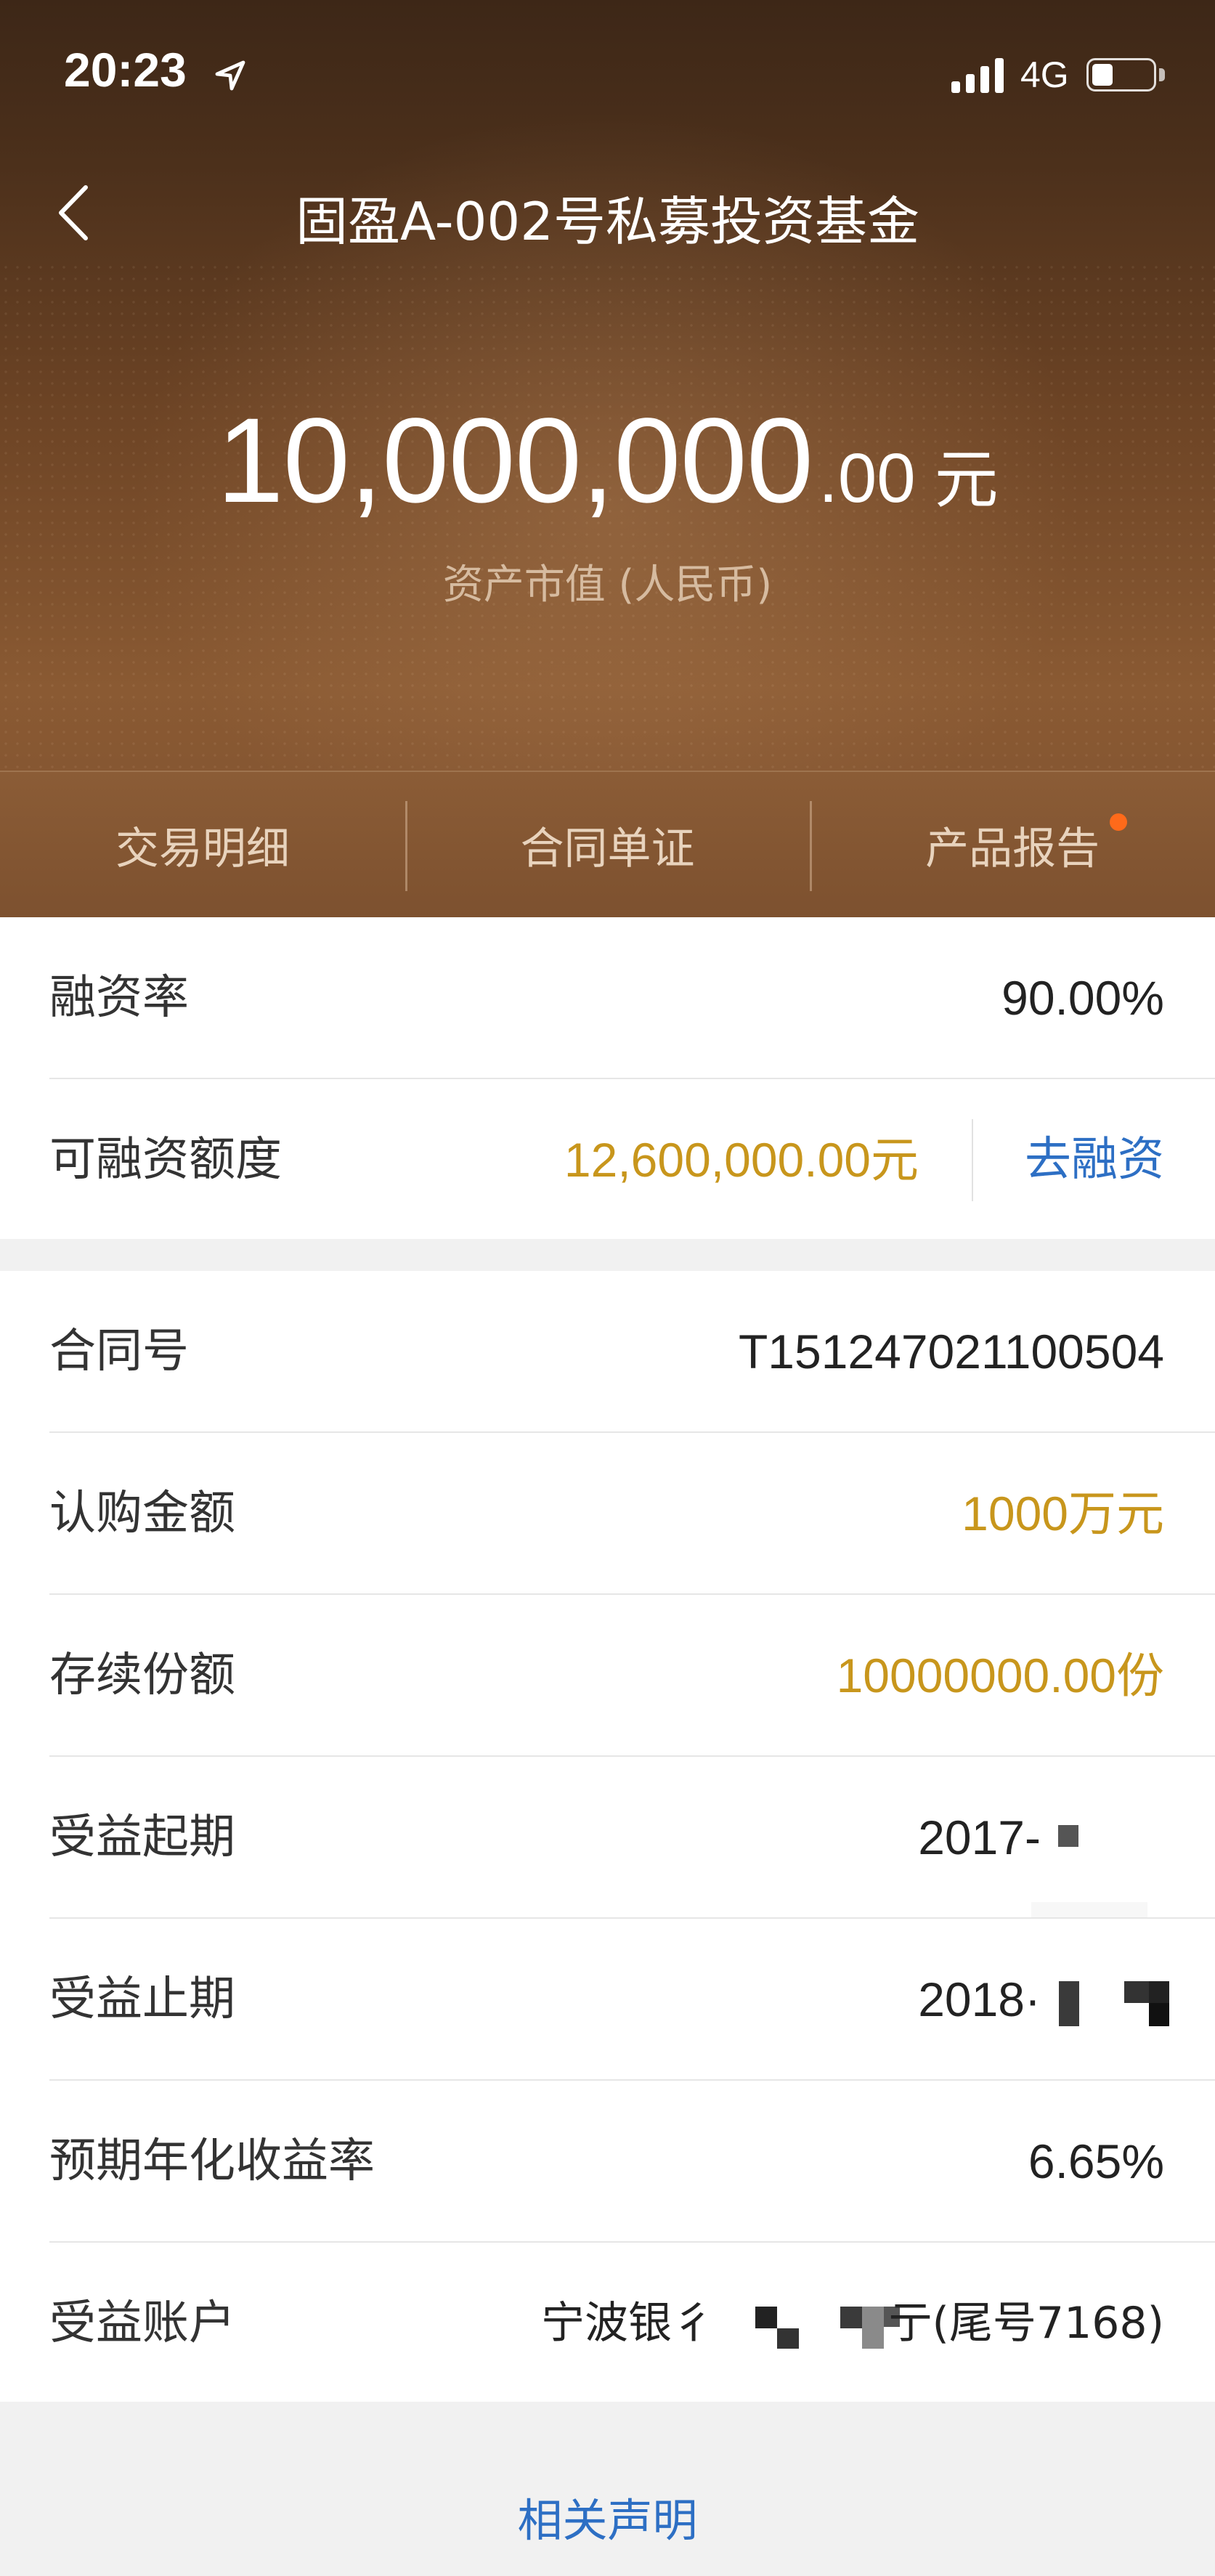 This screenshot has width=1215, height=2576. I want to click on contract-number-label: 合同号, so click(119, 1352).